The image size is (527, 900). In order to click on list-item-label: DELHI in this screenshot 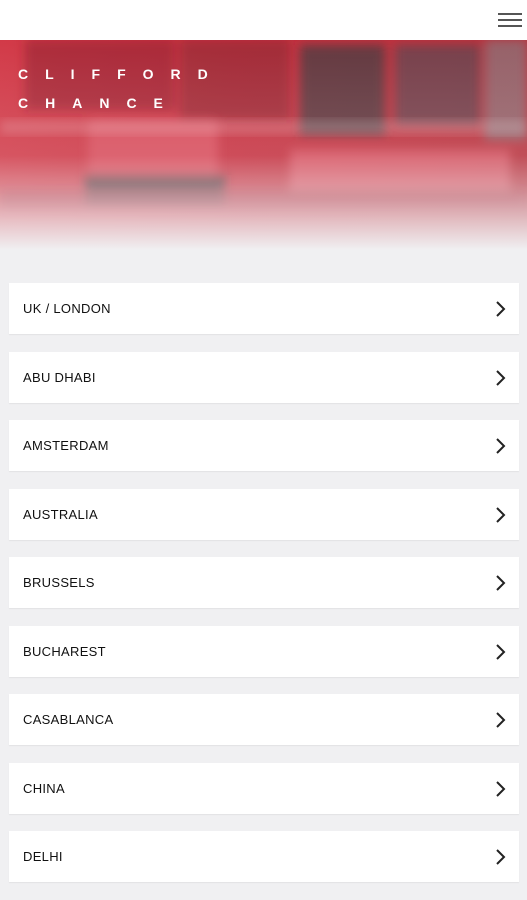, I will do `click(43, 856)`.